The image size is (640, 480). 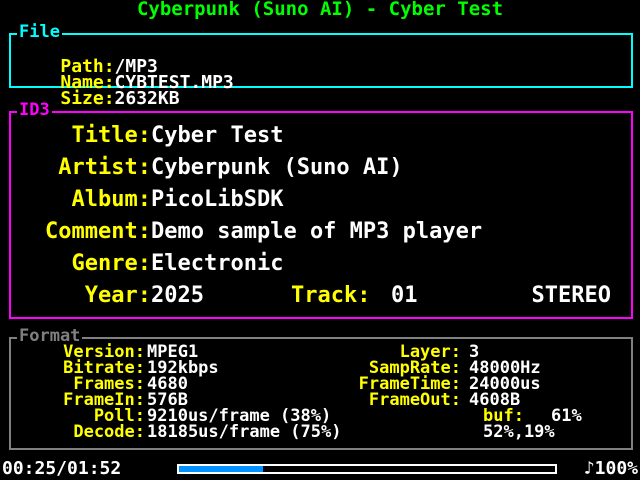 What do you see at coordinates (111, 199) in the screenshot?
I see `album-label: Album:` at bounding box center [111, 199].